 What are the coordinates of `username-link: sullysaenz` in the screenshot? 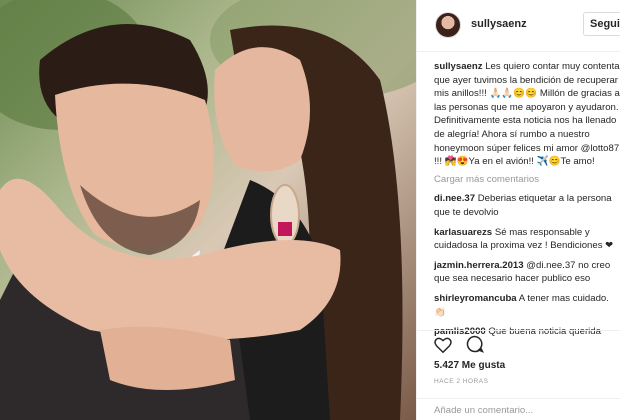 It's located at (499, 24).